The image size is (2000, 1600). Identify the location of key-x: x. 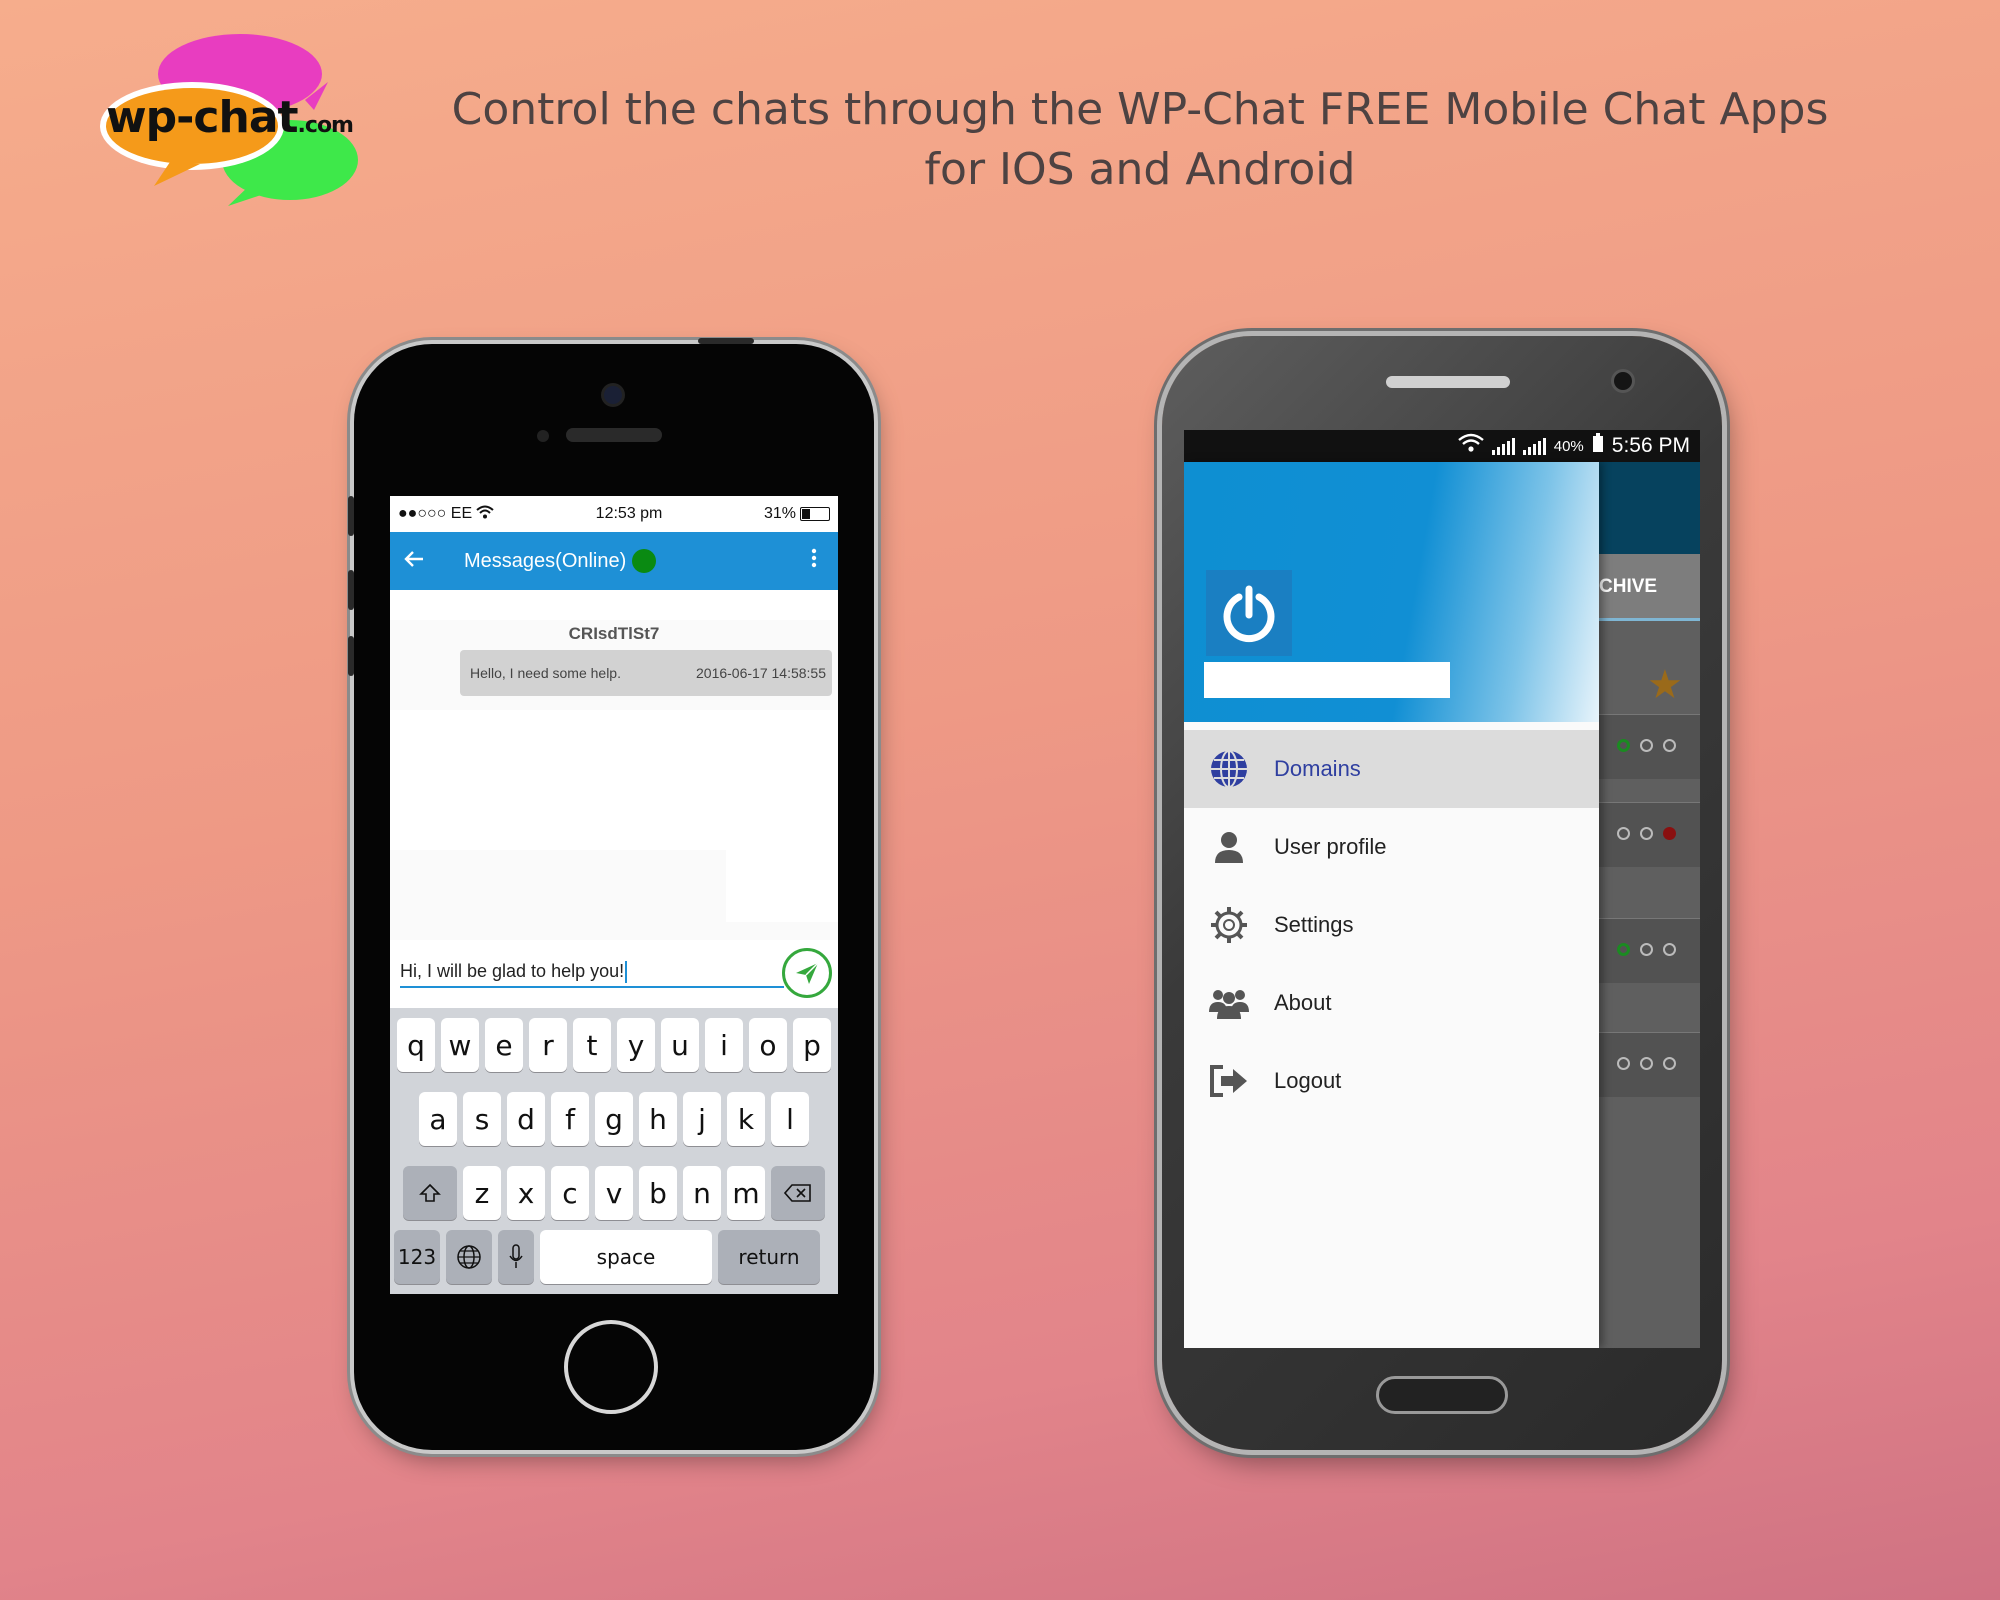
(526, 1193).